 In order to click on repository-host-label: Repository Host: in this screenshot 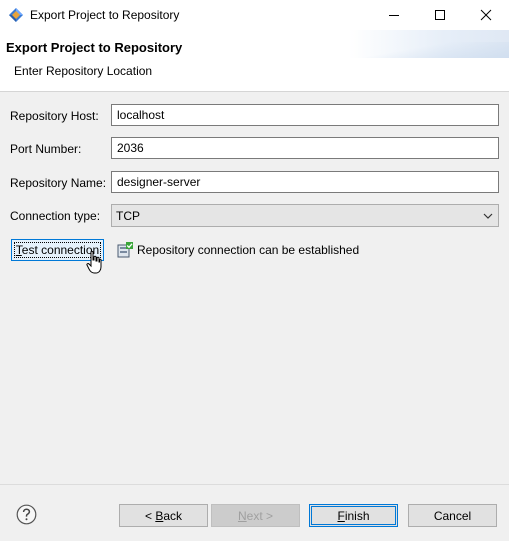, I will do `click(54, 116)`.